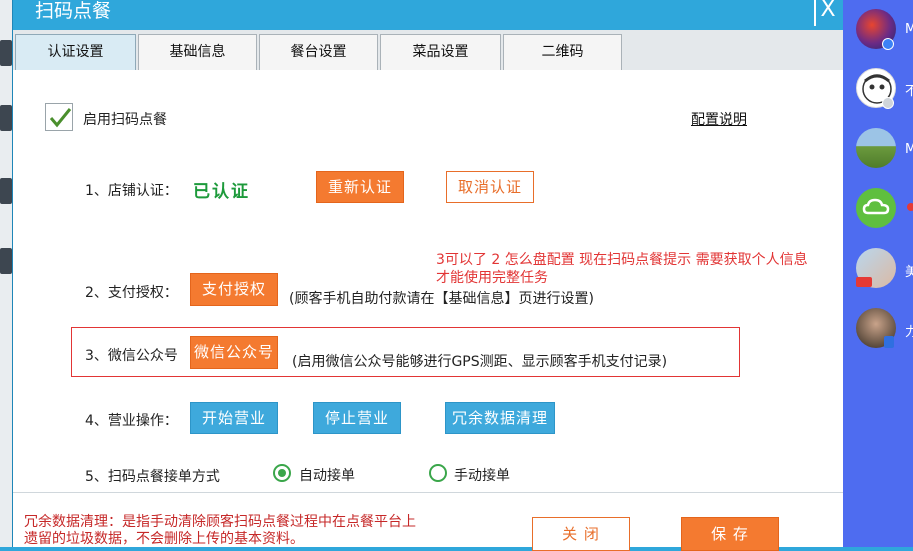  I want to click on auto-accept-radio, so click(282, 473).